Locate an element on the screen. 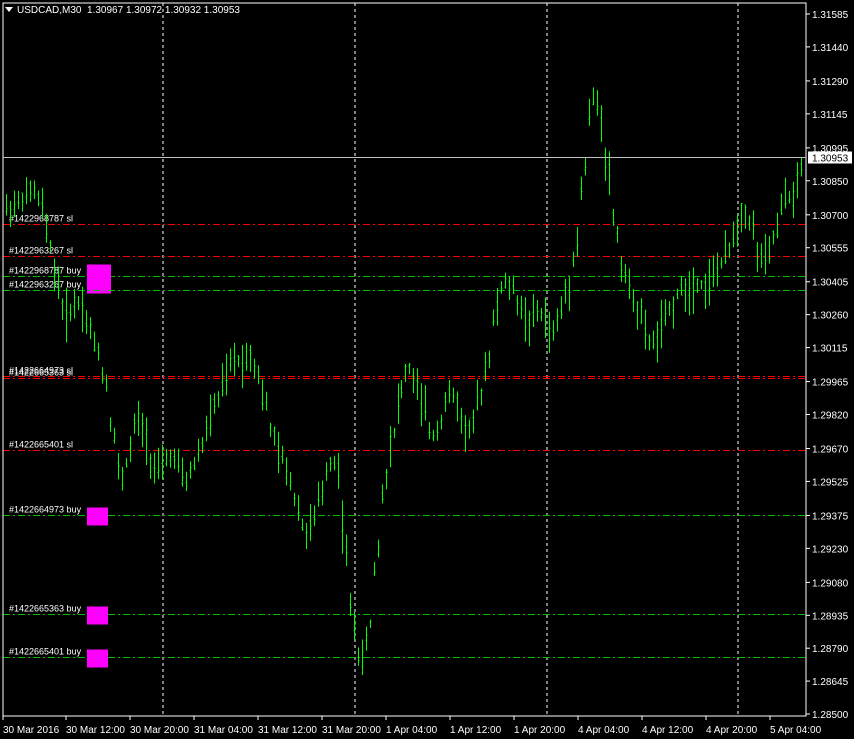 The image size is (854, 739). y-tick-label: 1.30700 is located at coordinates (830, 216).